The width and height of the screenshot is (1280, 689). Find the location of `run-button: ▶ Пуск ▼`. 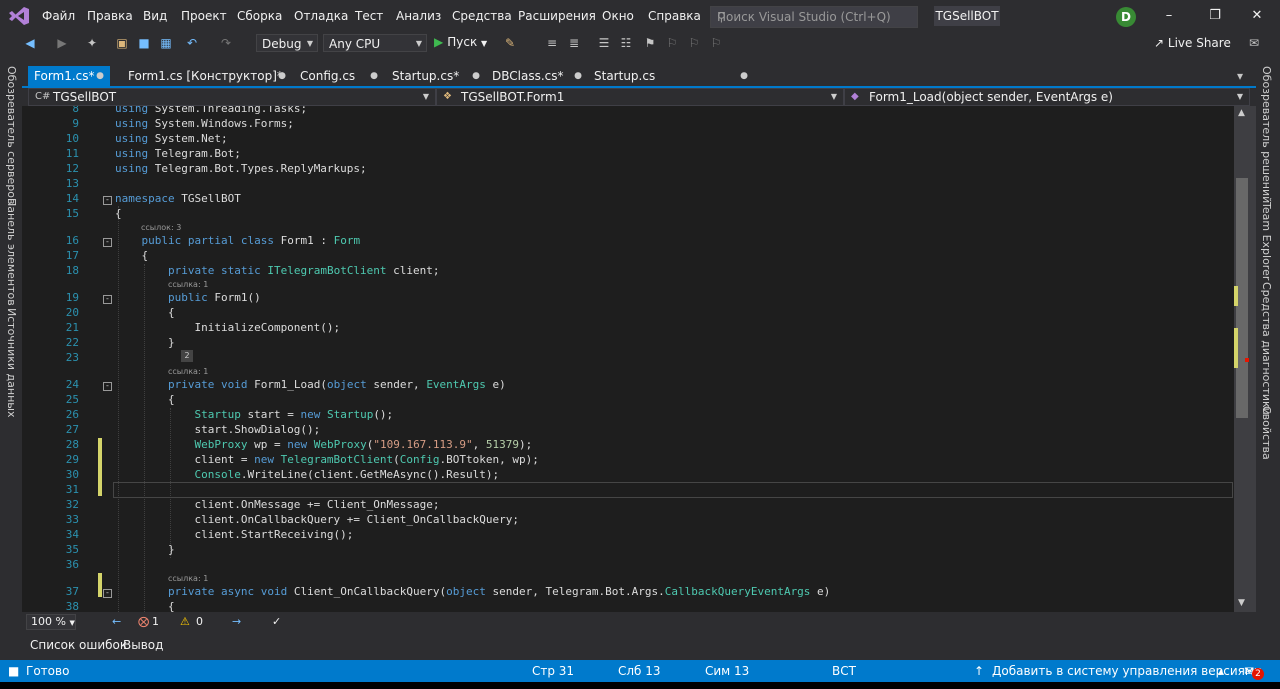

run-button: ▶ Пуск ▼ is located at coordinates (460, 42).